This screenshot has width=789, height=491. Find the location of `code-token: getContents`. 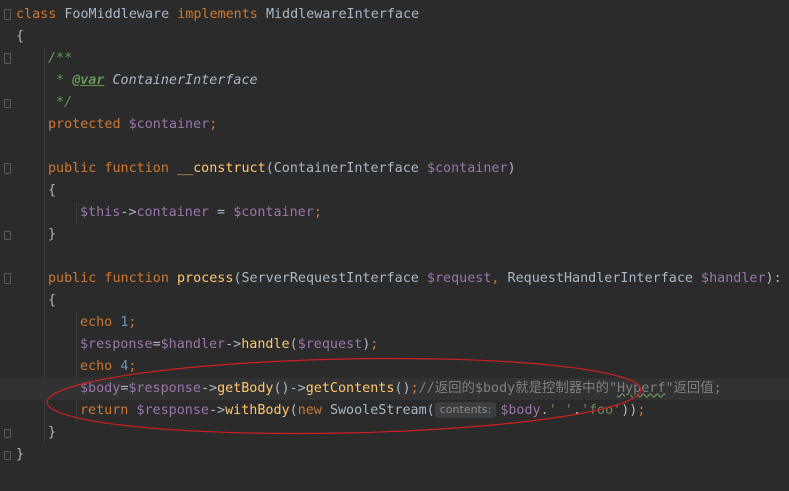

code-token: getContents is located at coordinates (350, 388).